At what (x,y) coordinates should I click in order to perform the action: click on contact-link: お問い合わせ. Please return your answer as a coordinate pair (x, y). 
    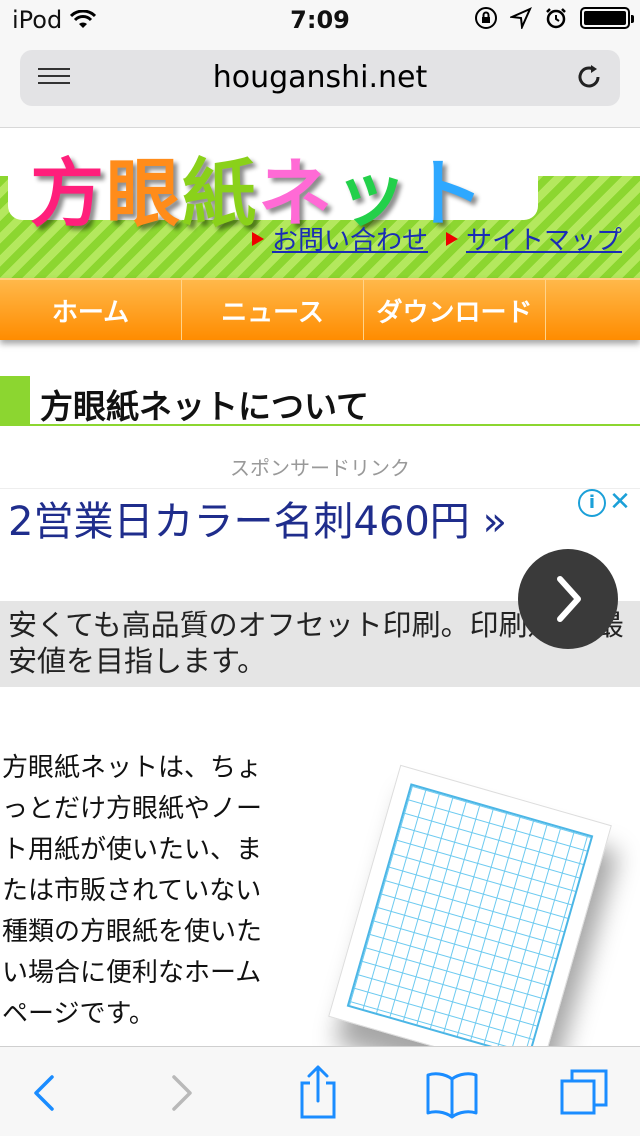
    Looking at the image, I should click on (339, 238).